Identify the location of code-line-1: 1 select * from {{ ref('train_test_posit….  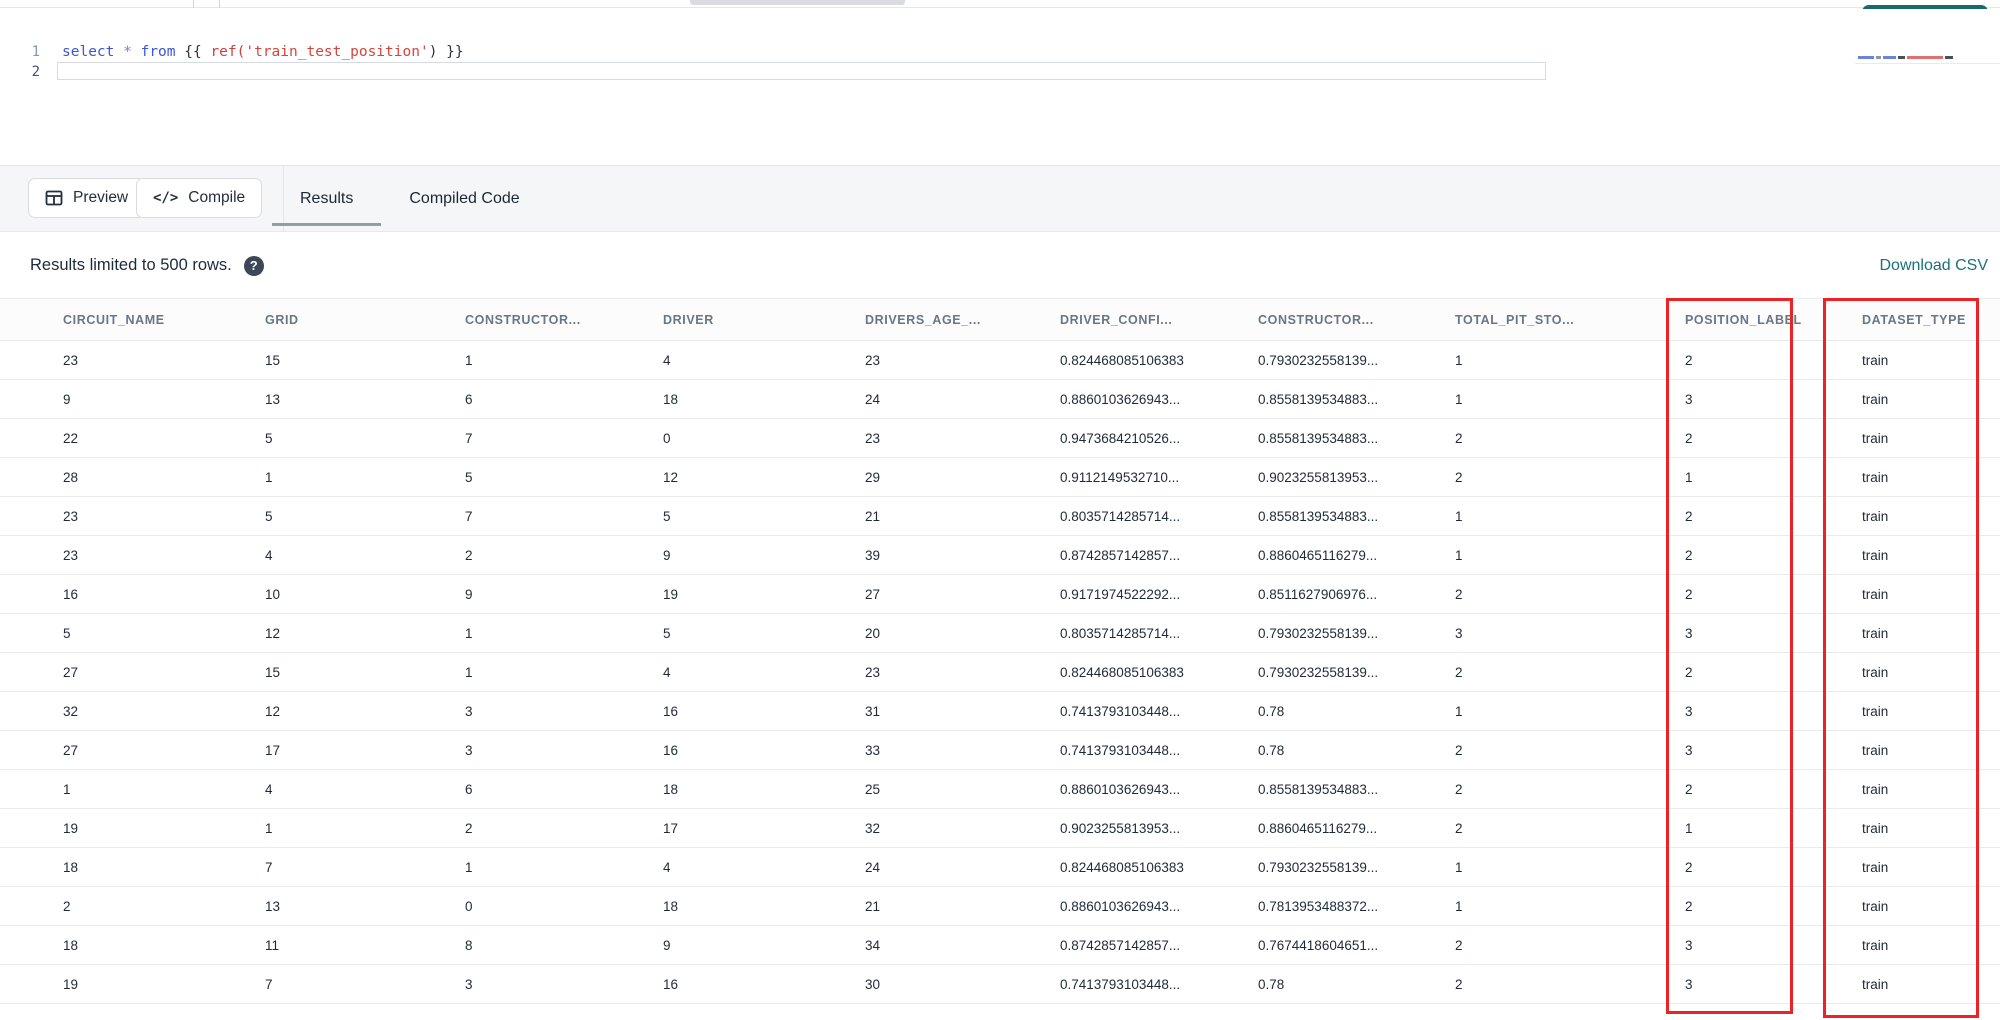
(232, 52).